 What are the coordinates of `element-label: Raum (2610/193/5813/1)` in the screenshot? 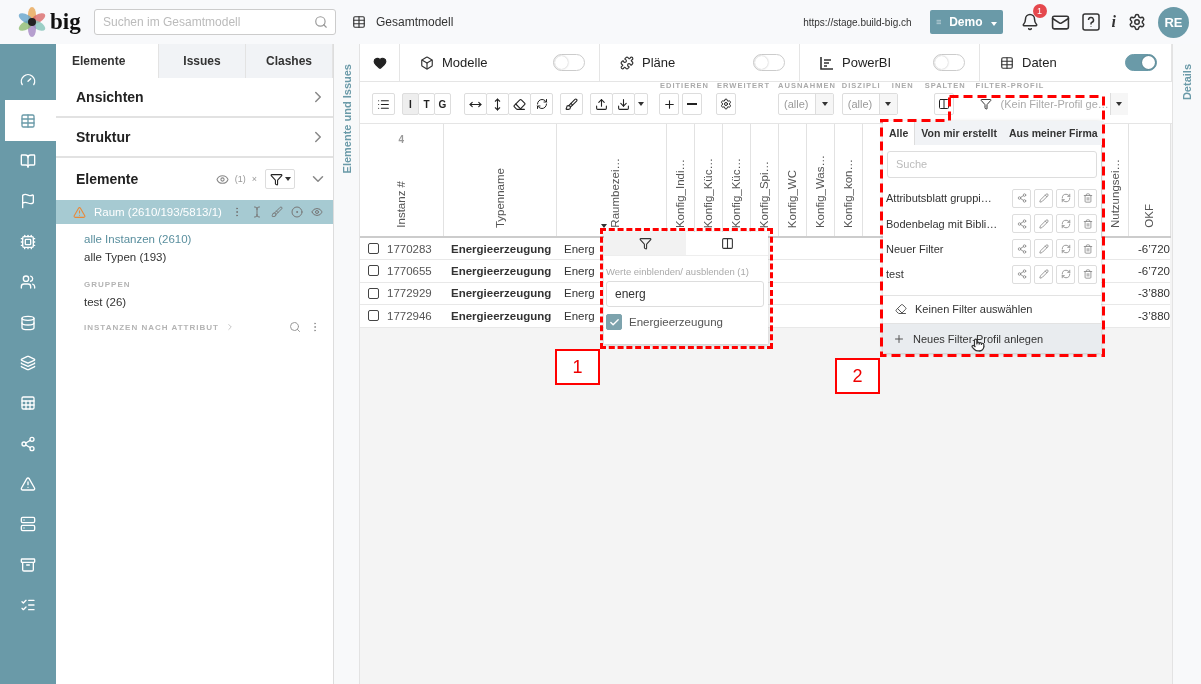 It's located at (158, 212).